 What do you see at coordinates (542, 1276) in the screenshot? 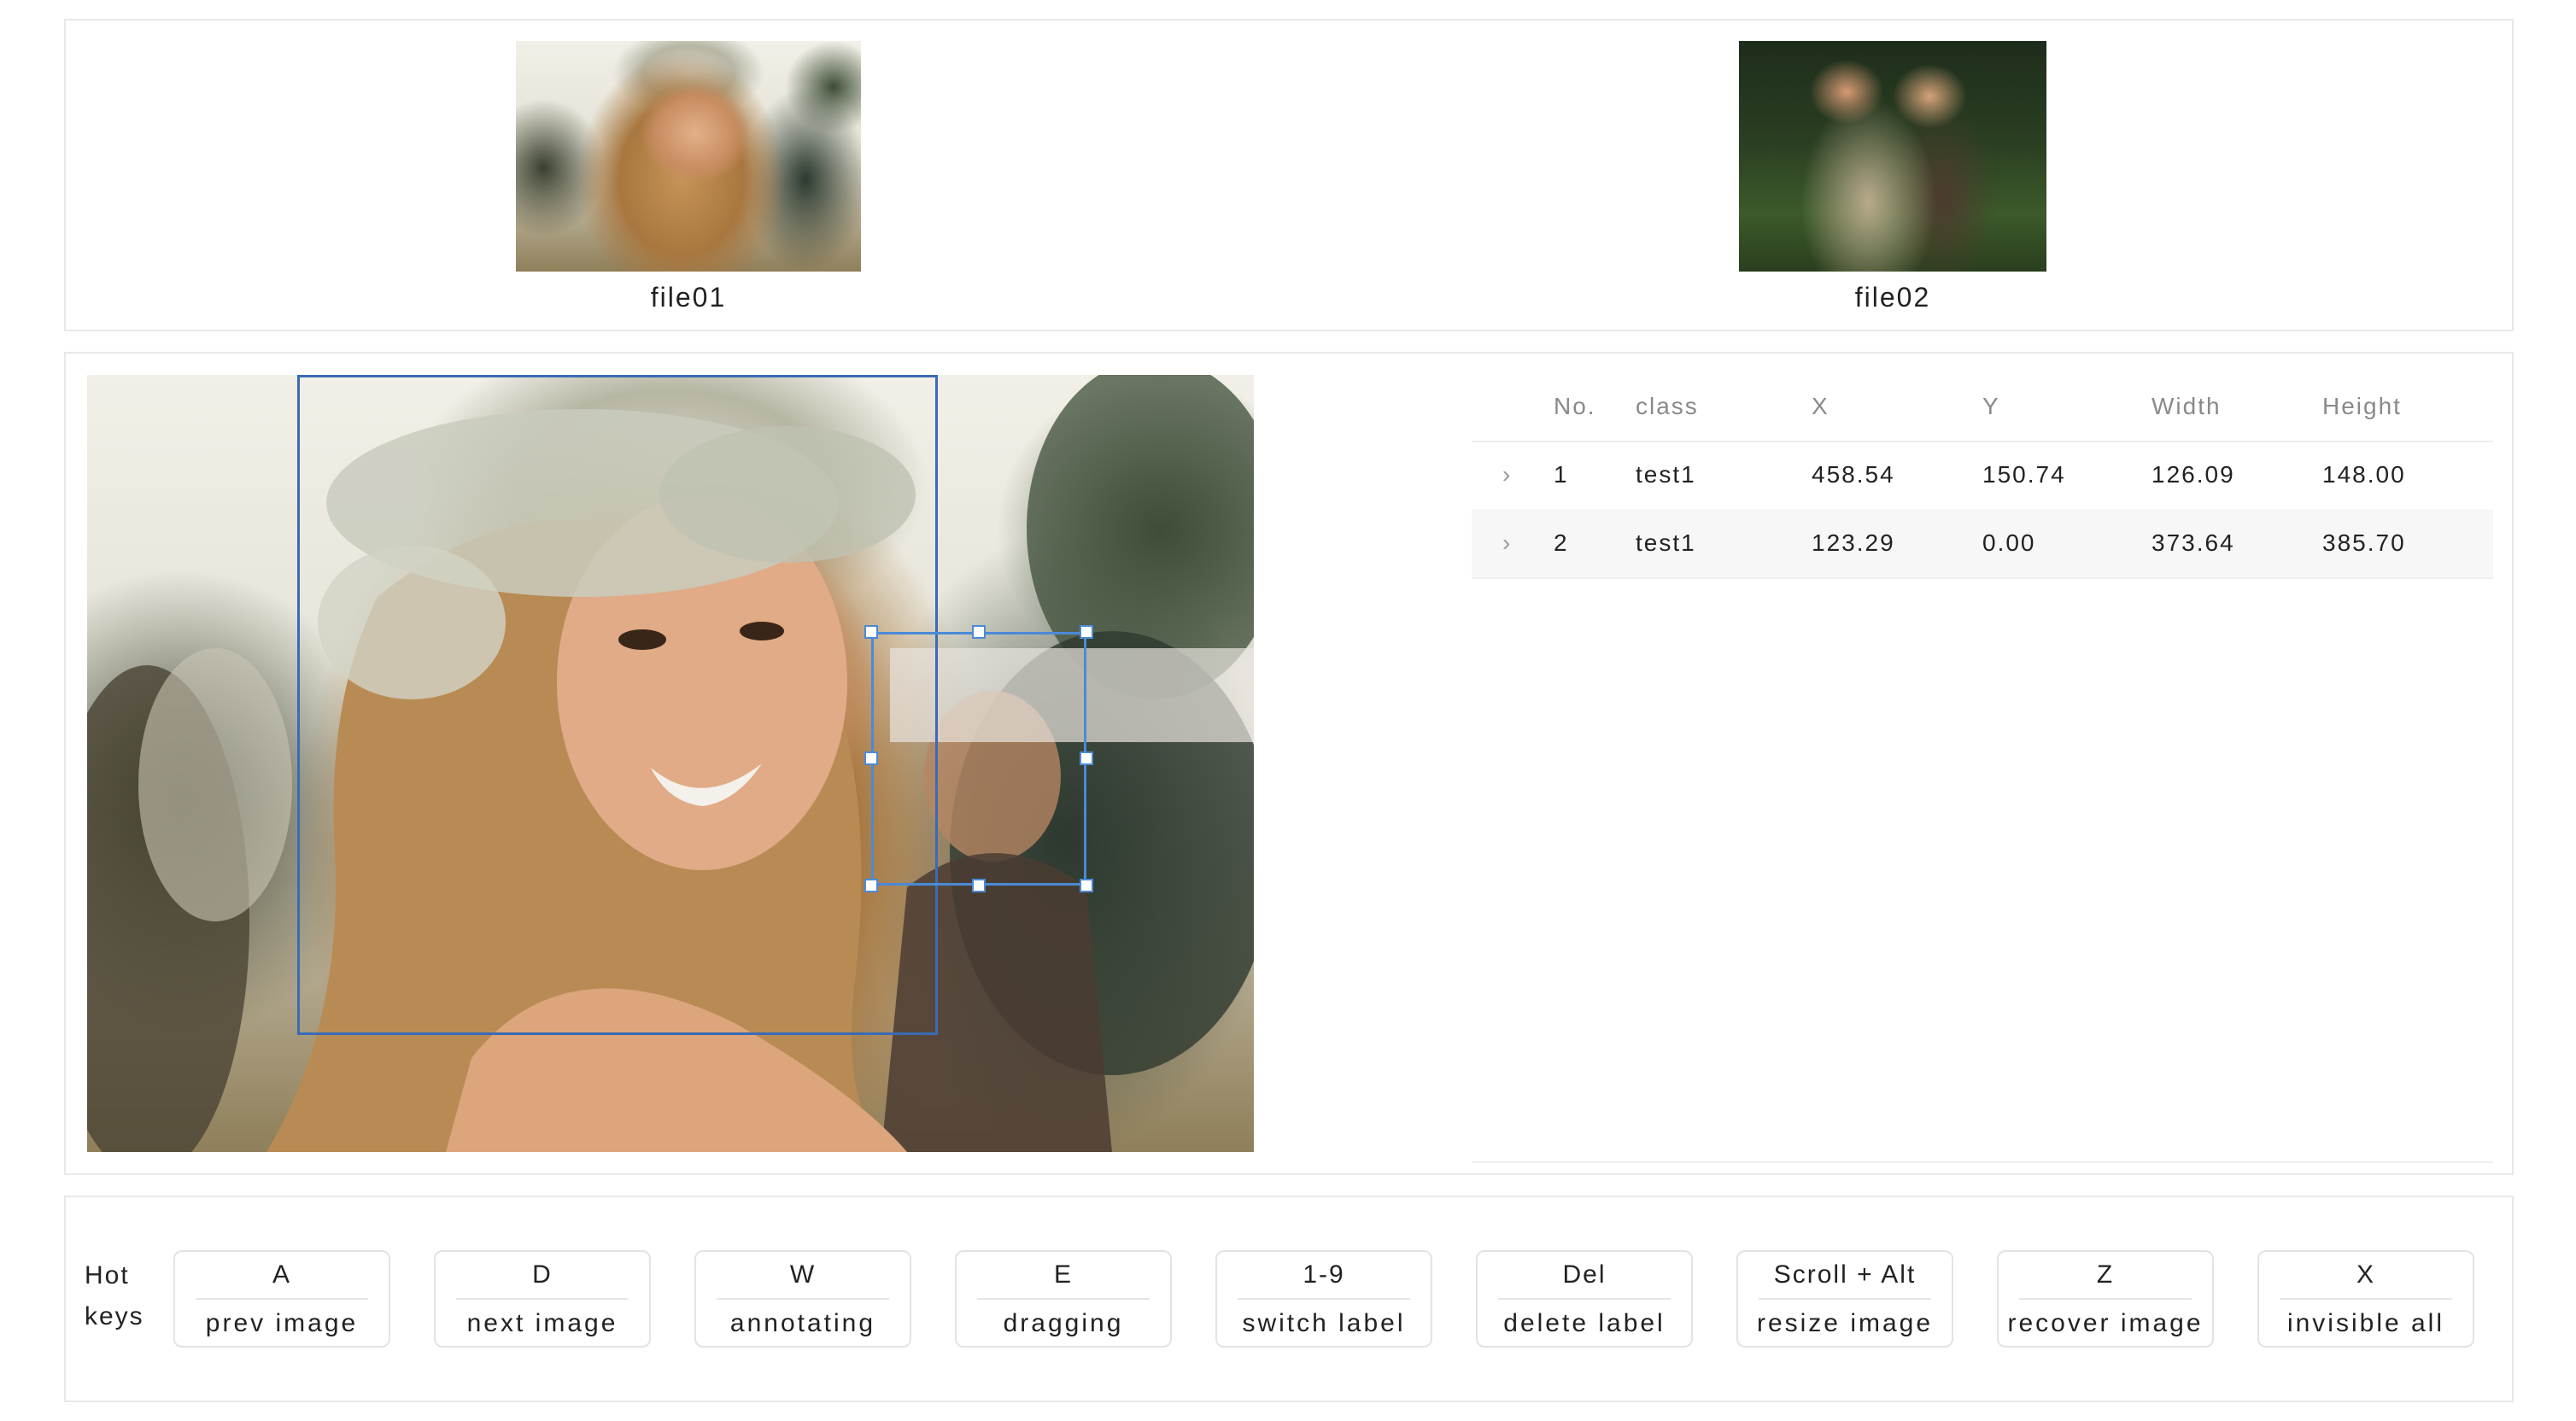
I see `hotkey-key: D` at bounding box center [542, 1276].